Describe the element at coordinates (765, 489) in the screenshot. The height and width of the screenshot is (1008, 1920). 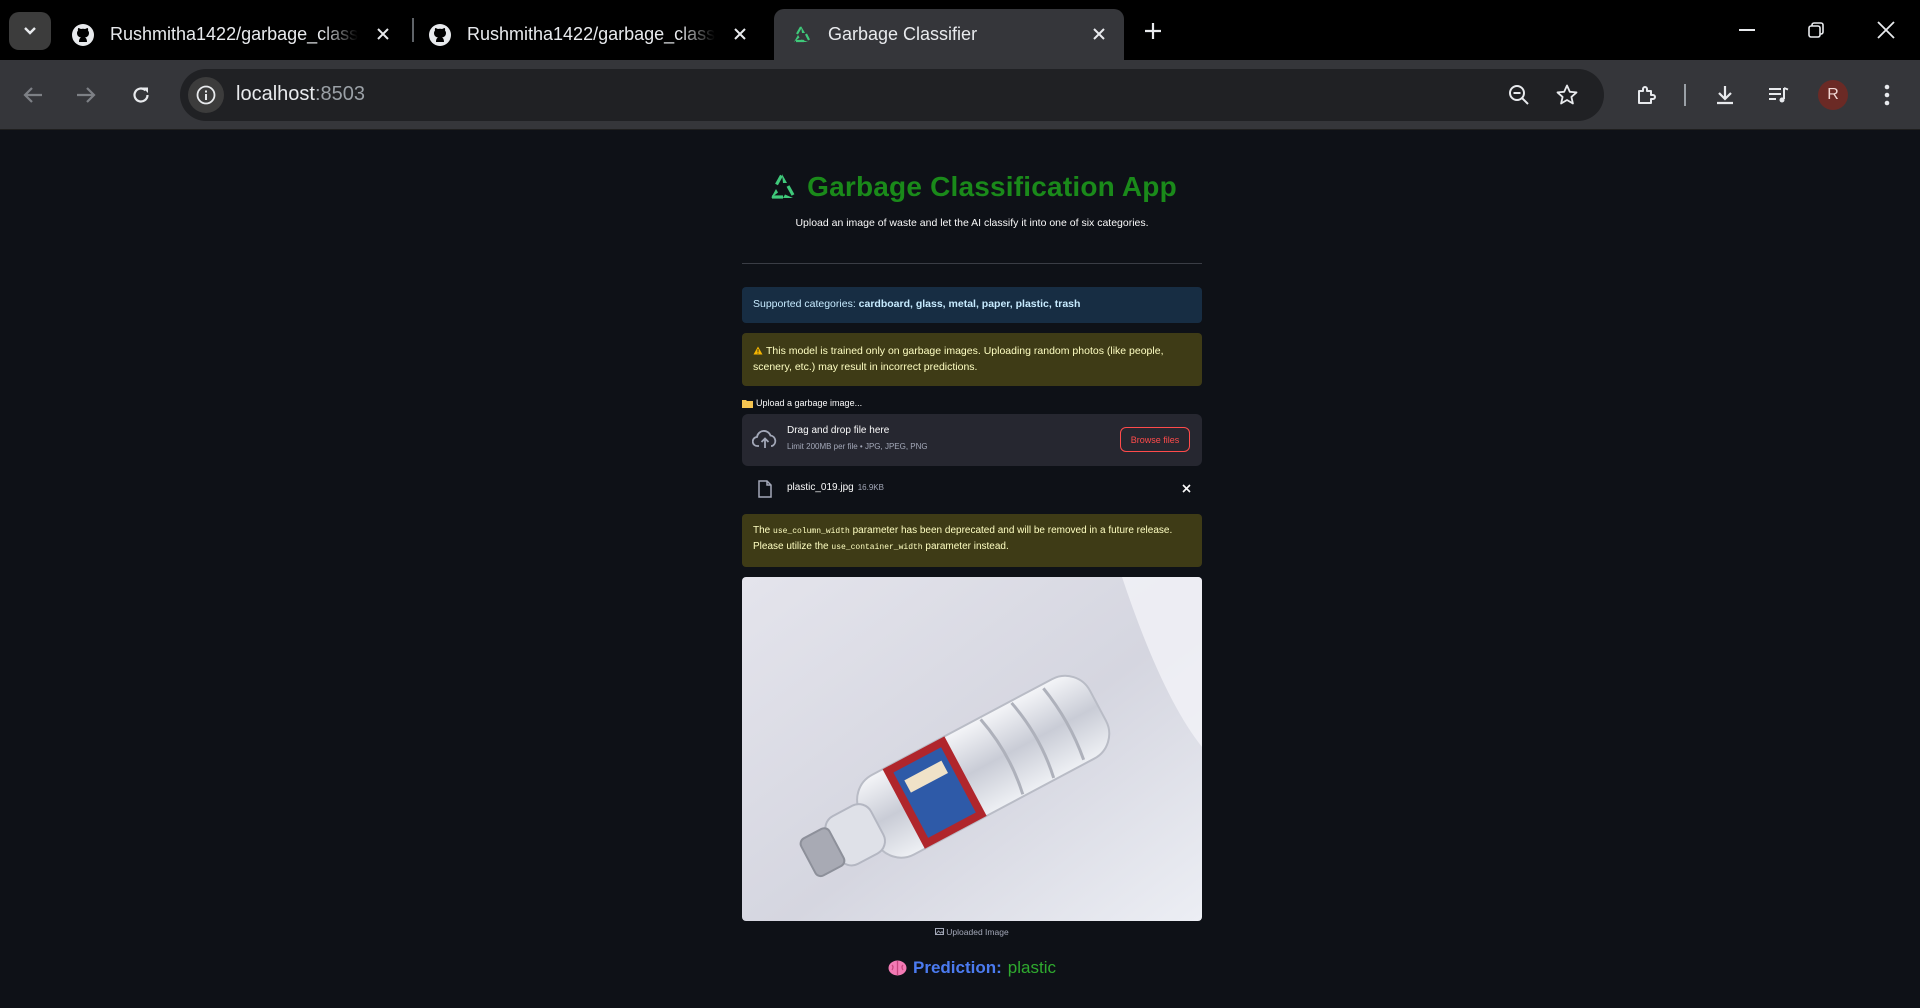
I see `file-icon` at that location.